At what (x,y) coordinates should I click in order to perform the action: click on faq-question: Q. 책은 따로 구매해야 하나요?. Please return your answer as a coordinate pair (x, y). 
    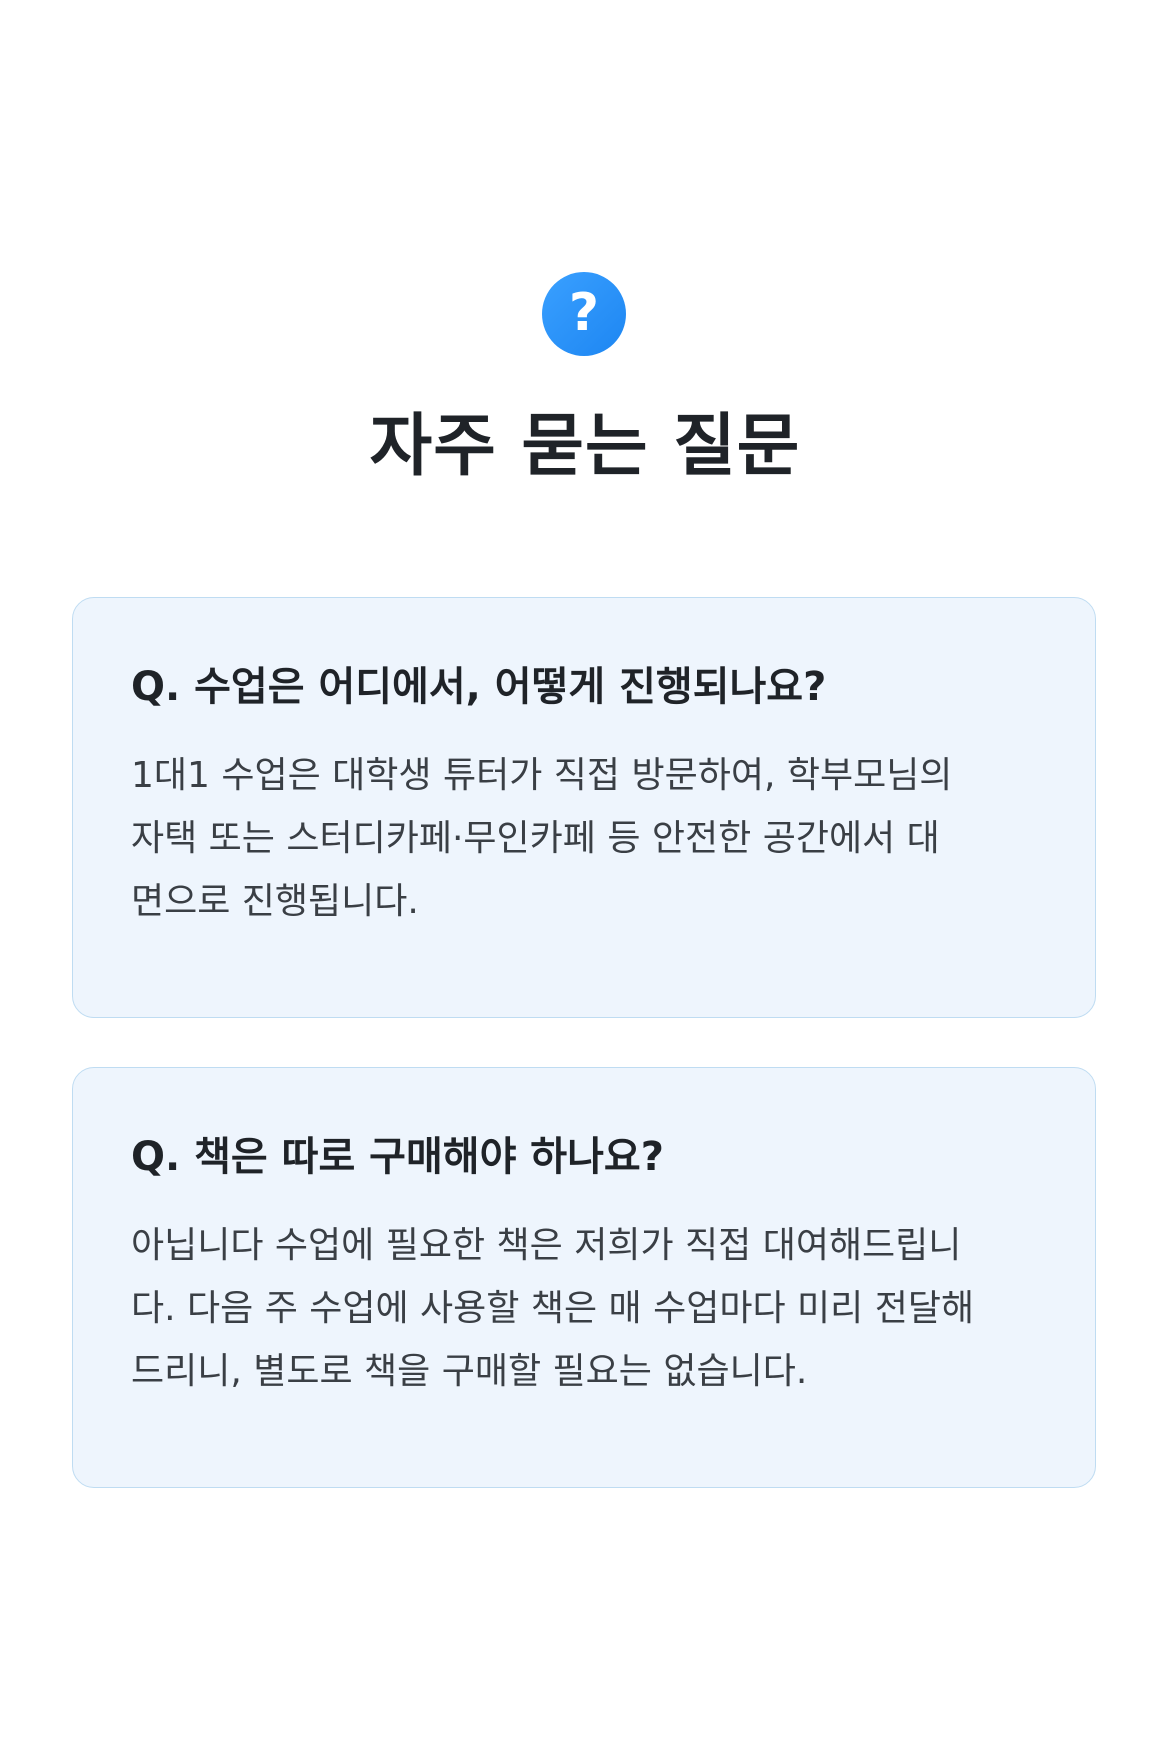
    Looking at the image, I should click on (397, 1157).